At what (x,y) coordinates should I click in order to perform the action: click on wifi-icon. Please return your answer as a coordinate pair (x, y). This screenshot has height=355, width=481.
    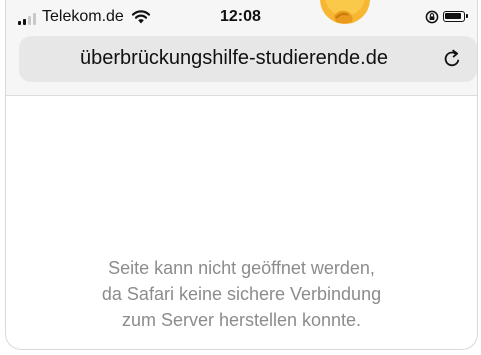
    Looking at the image, I should click on (141, 17).